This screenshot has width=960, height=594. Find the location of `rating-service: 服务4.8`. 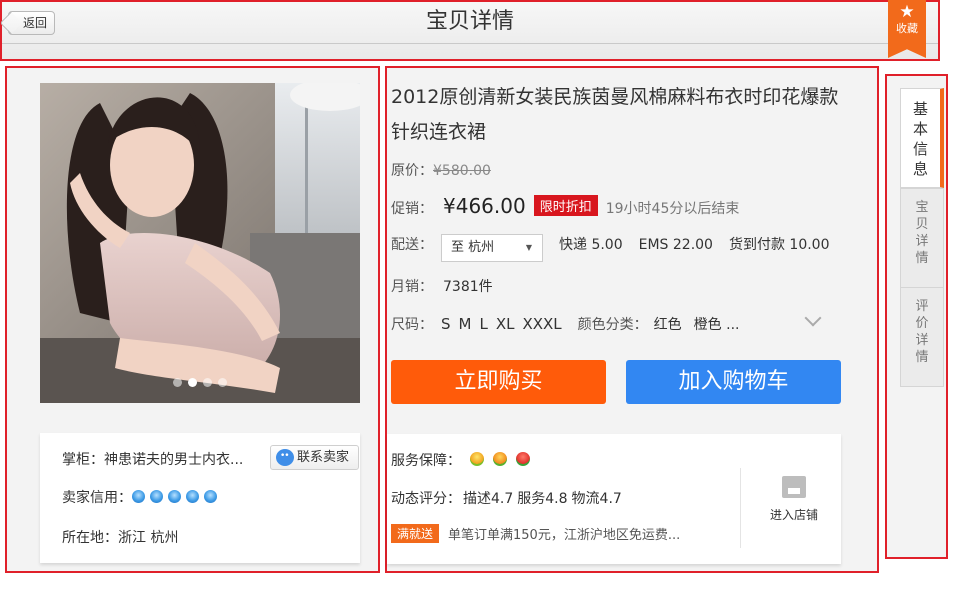

rating-service: 服务4.8 is located at coordinates (542, 499).